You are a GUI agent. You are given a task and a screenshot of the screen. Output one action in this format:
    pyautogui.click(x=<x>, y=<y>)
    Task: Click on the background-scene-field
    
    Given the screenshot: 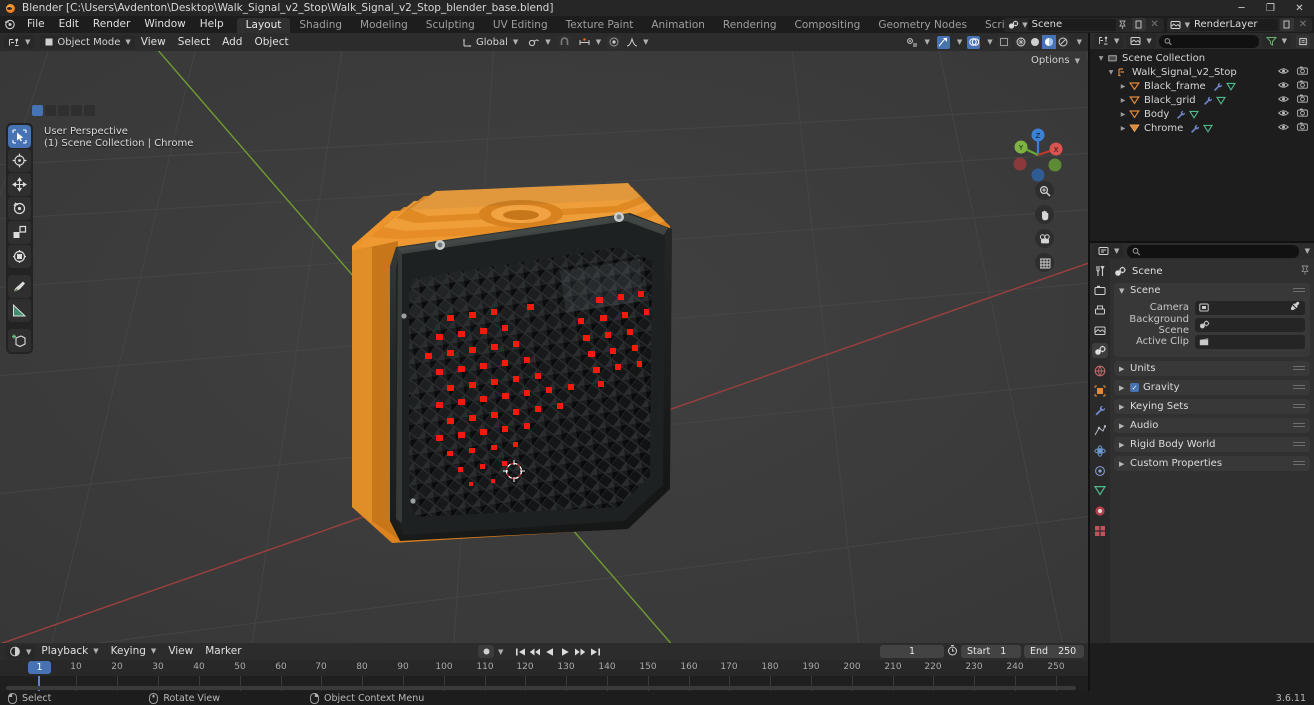 What is the action you would take?
    pyautogui.click(x=1250, y=324)
    